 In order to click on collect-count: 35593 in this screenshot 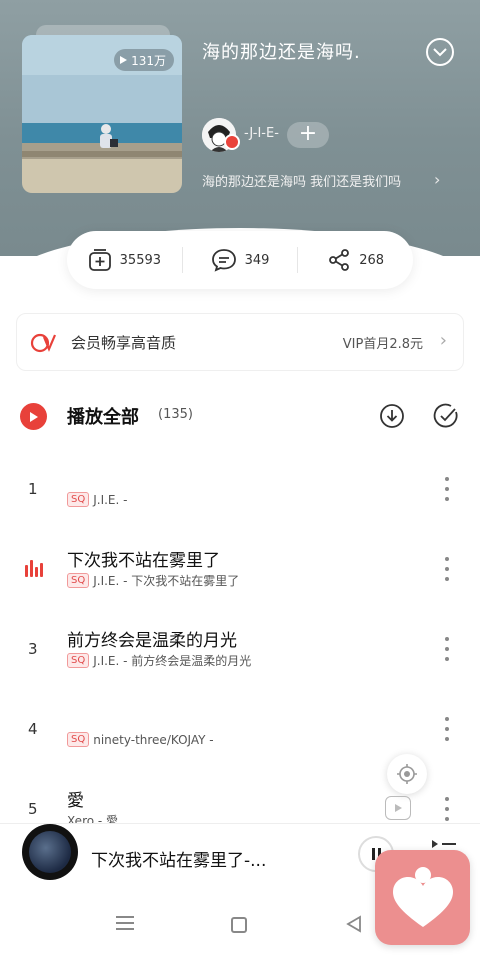, I will do `click(140, 260)`.